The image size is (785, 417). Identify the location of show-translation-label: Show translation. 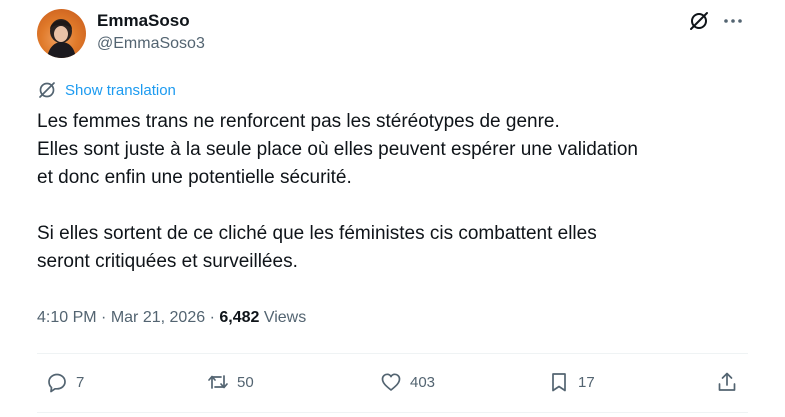
(120, 90).